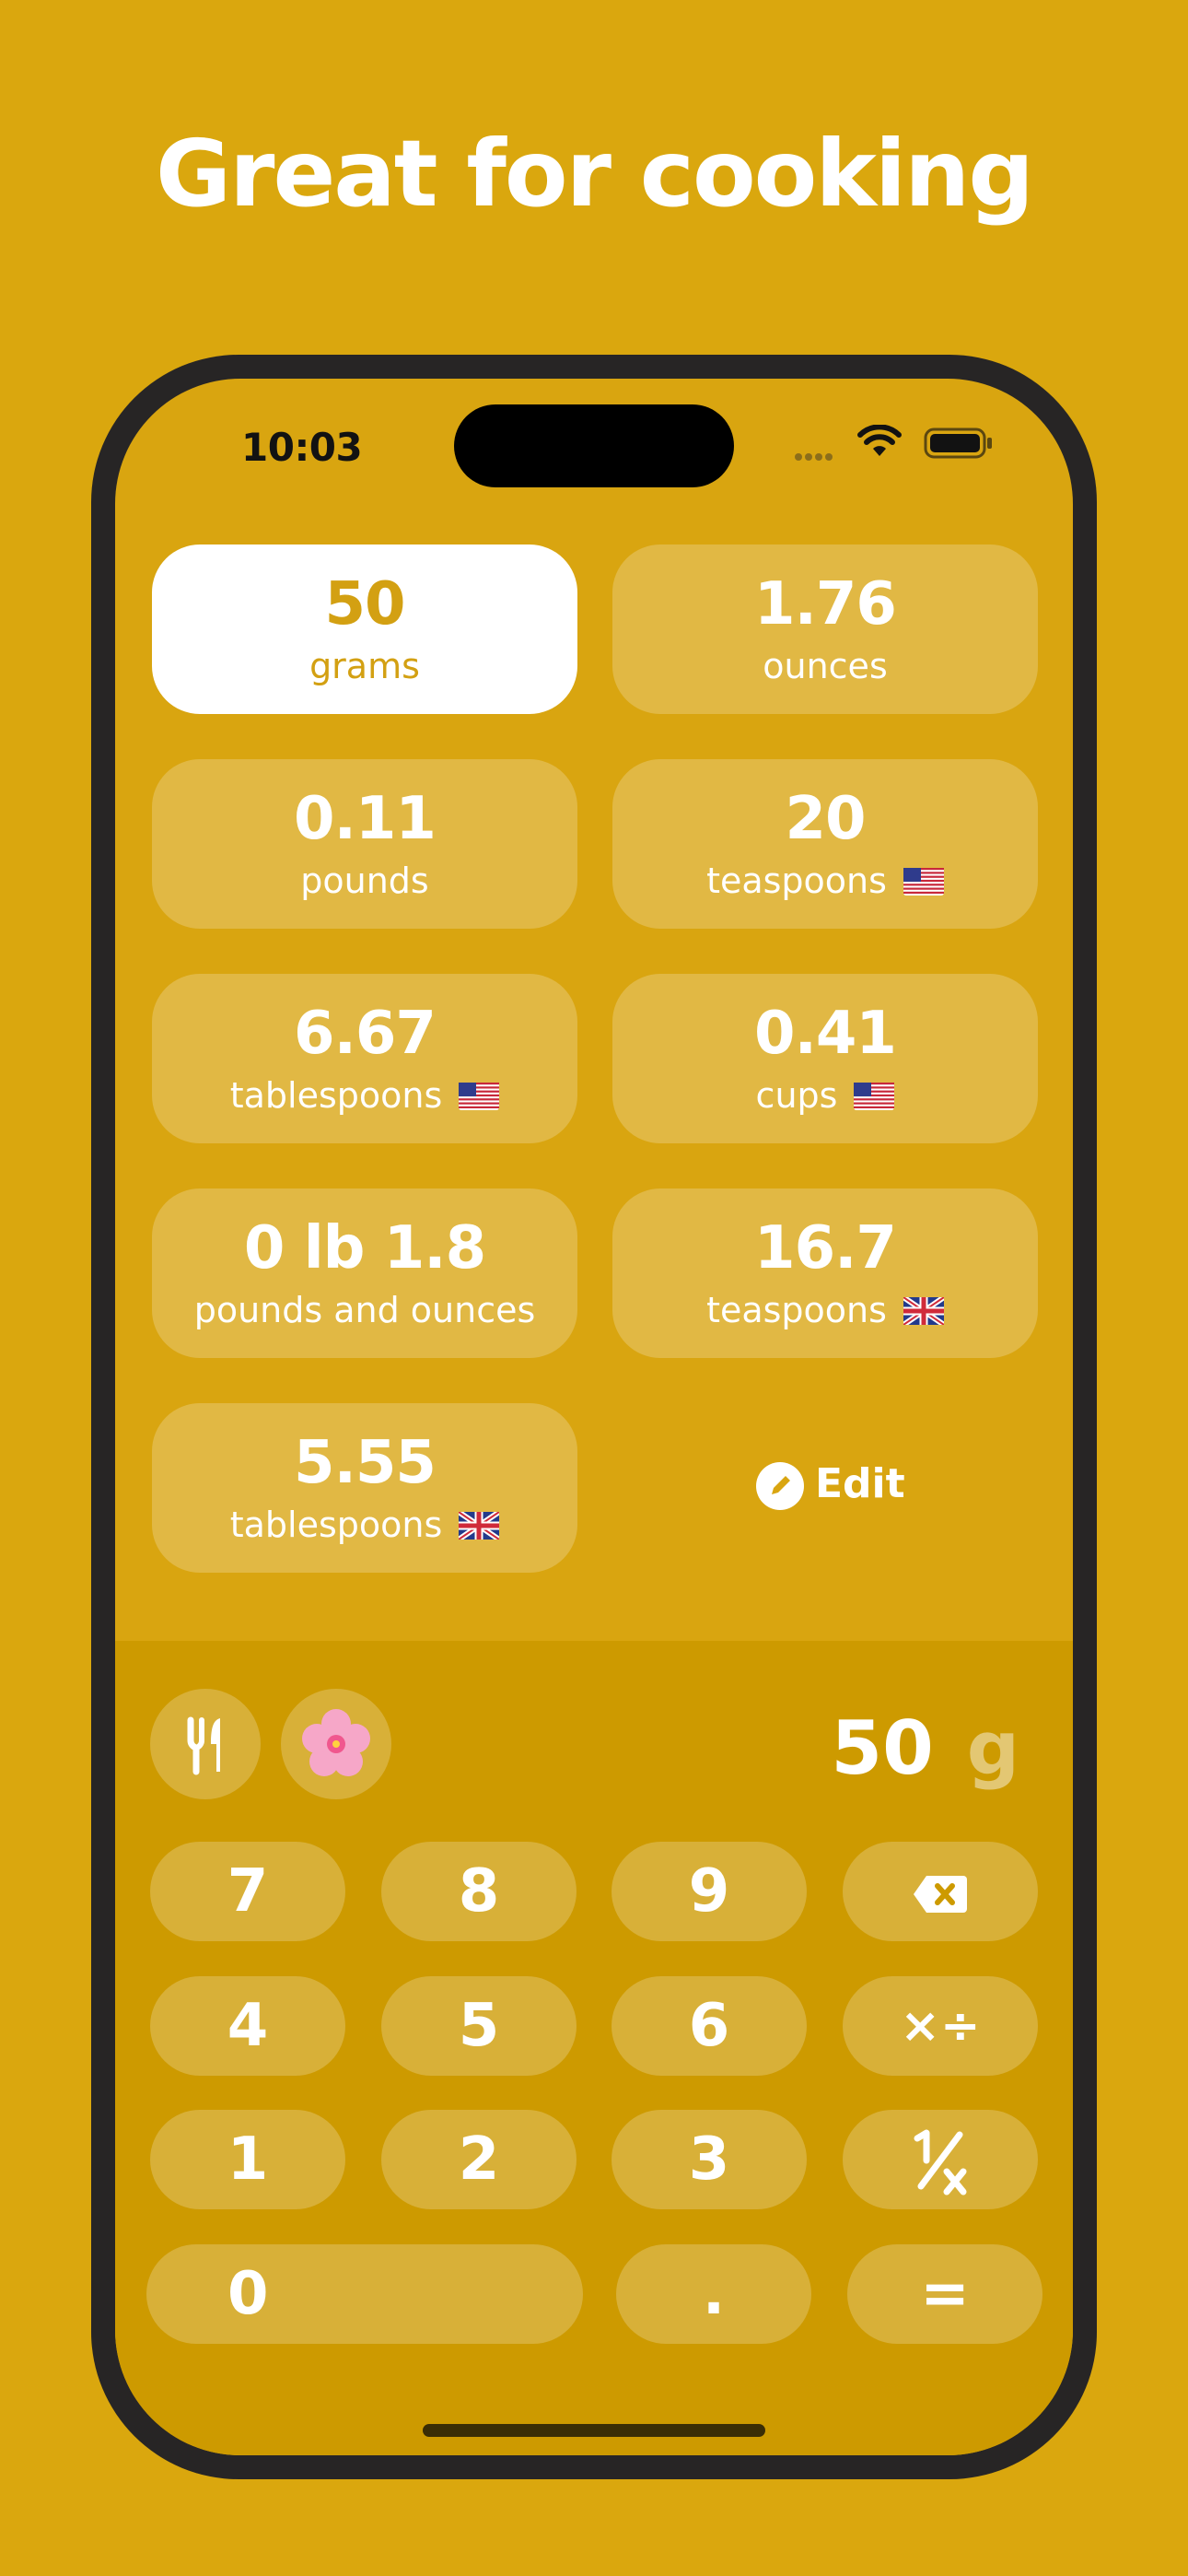  I want to click on key-9: 9, so click(709, 1891).